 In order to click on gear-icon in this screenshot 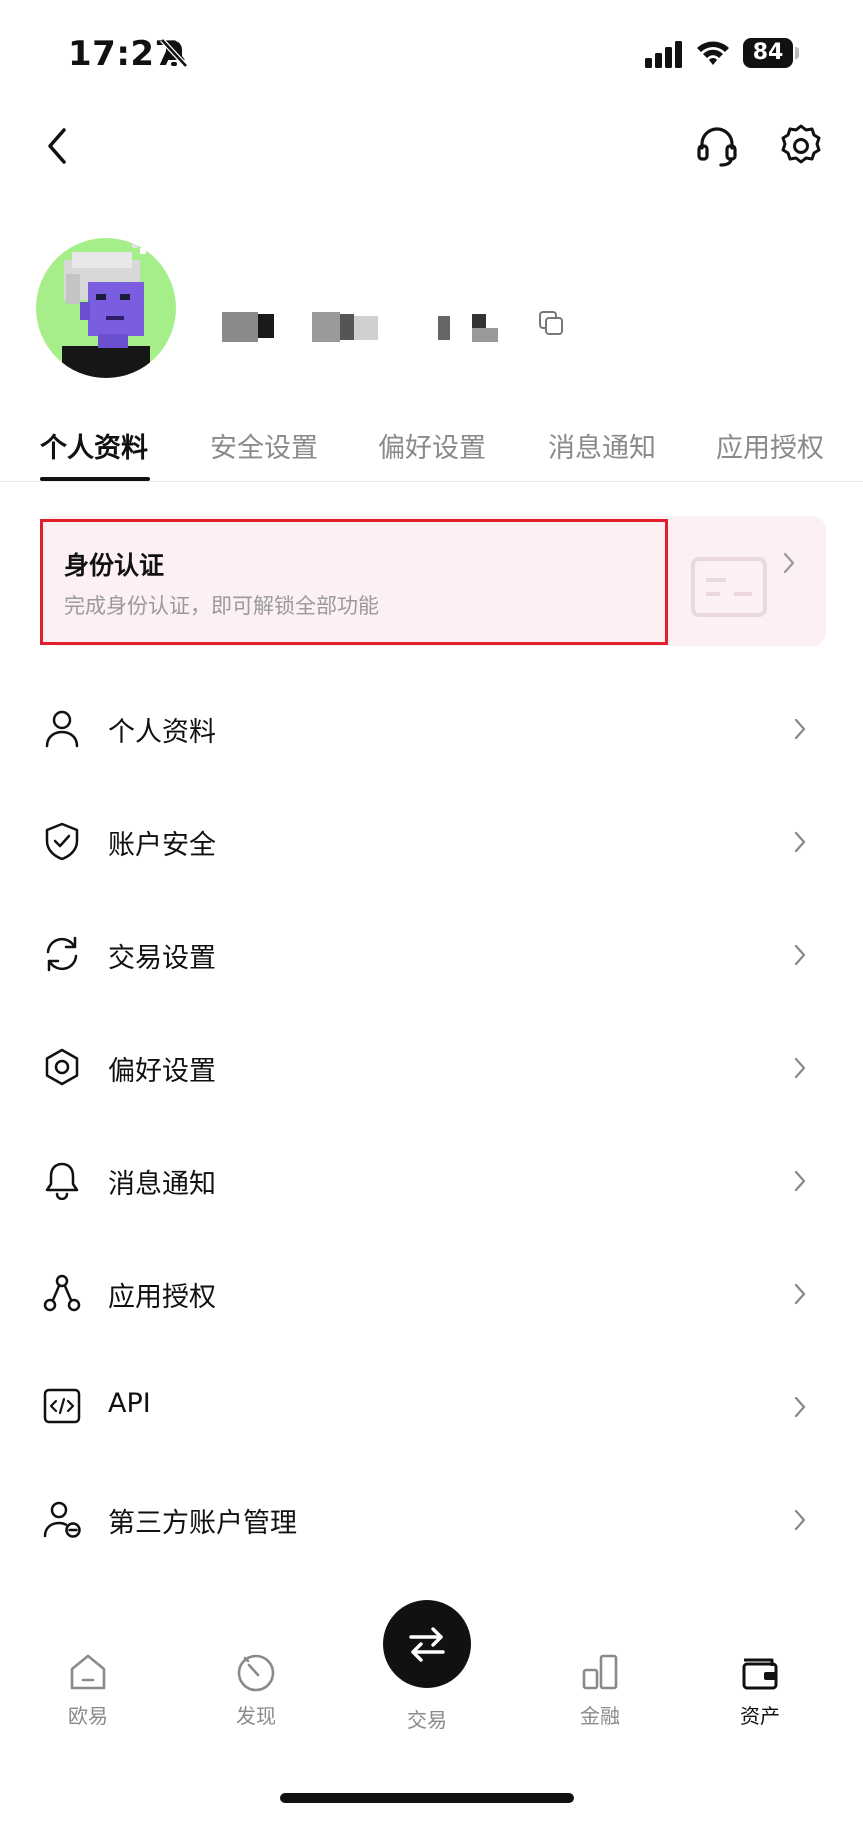, I will do `click(801, 146)`.